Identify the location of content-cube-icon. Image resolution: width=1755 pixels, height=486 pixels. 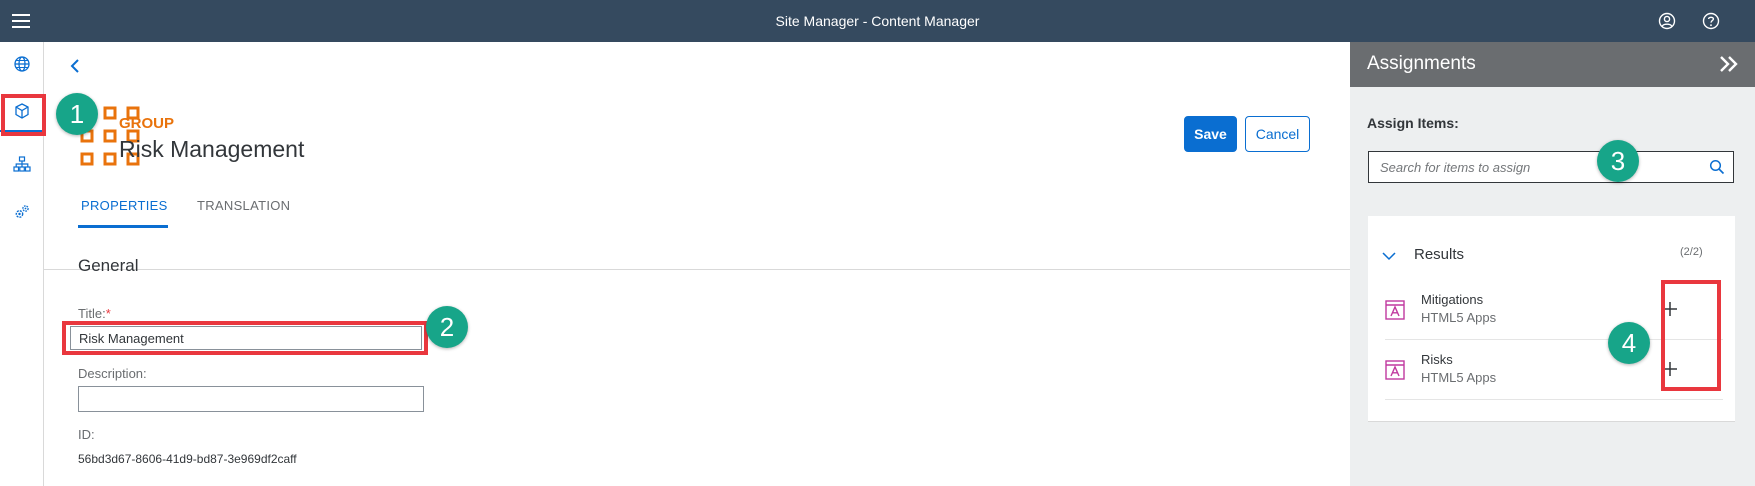
(22, 112).